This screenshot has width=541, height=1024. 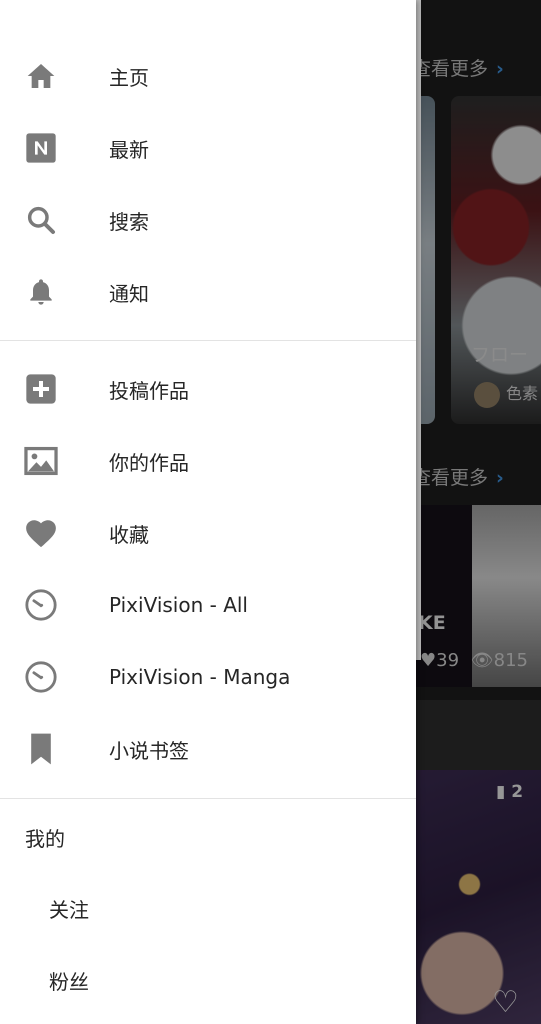 What do you see at coordinates (208, 220) in the screenshot?
I see `drawer-item-search: 搜索` at bounding box center [208, 220].